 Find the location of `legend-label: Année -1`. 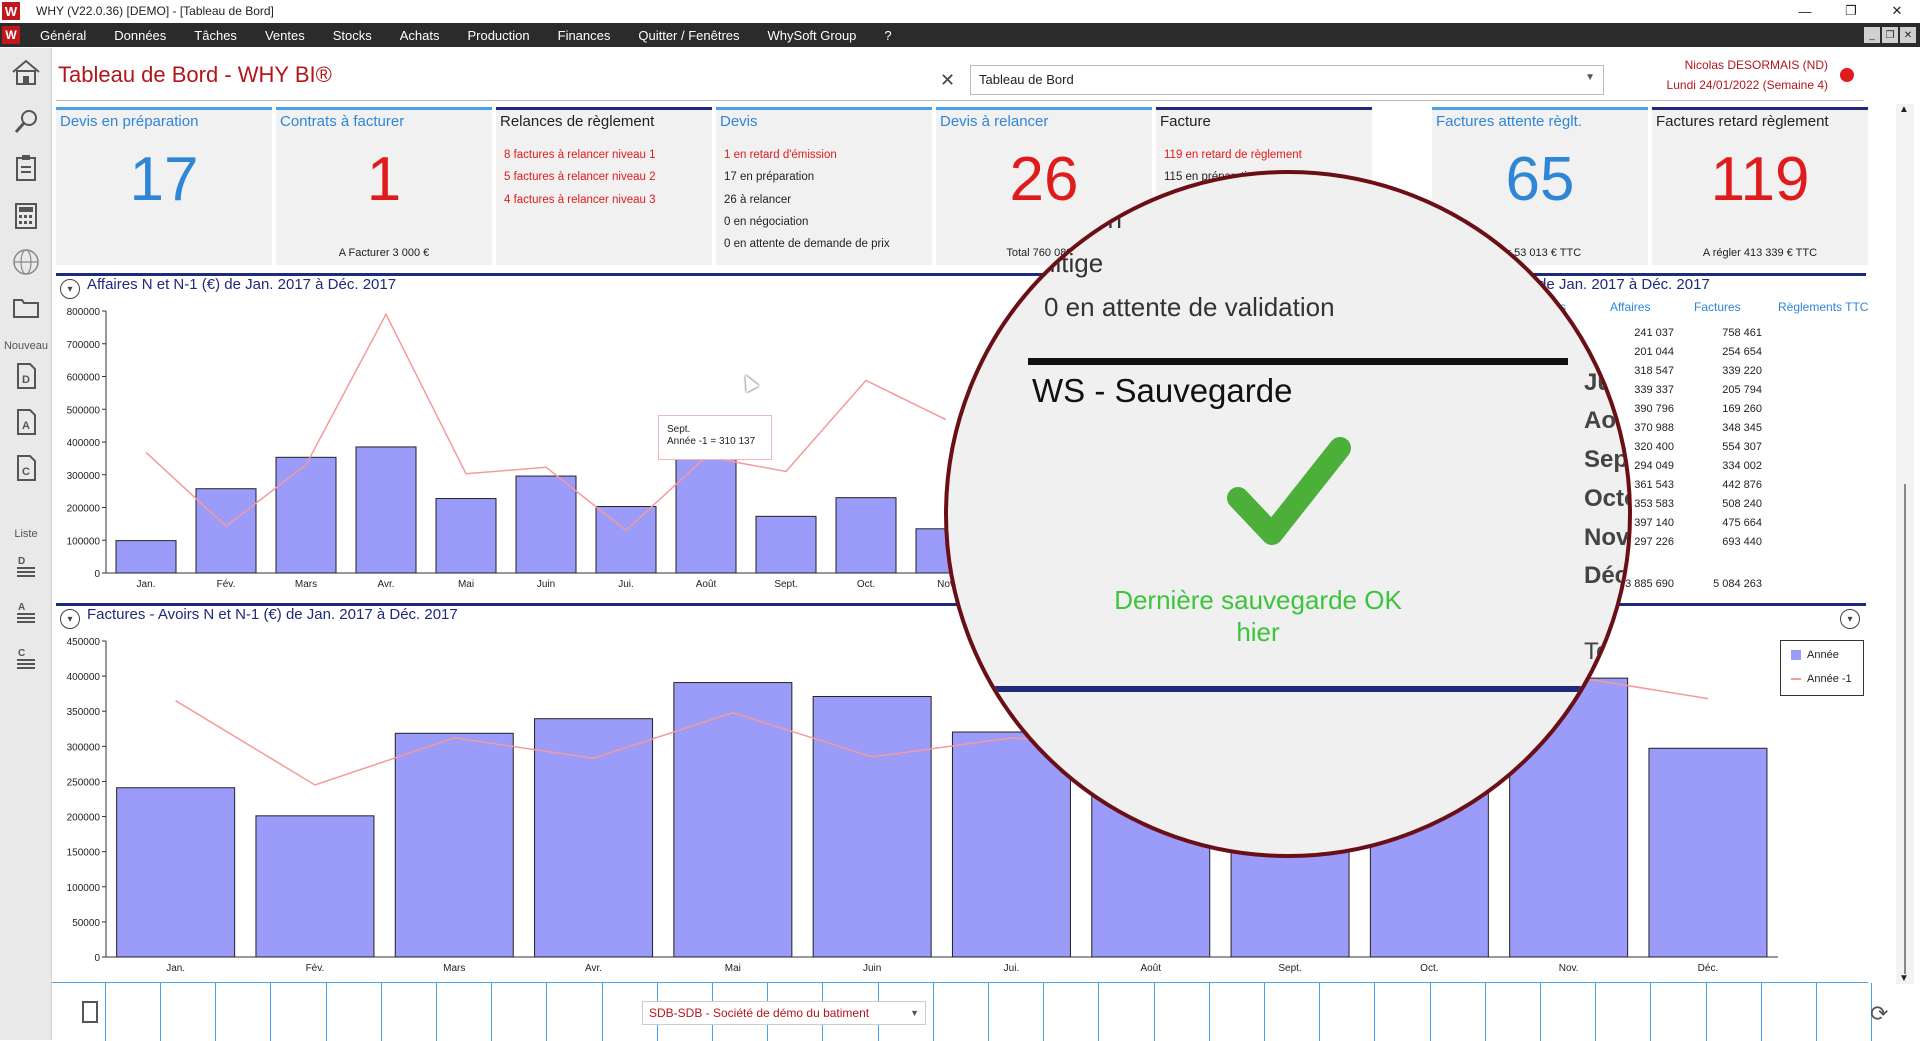

legend-label: Année -1 is located at coordinates (1829, 679).